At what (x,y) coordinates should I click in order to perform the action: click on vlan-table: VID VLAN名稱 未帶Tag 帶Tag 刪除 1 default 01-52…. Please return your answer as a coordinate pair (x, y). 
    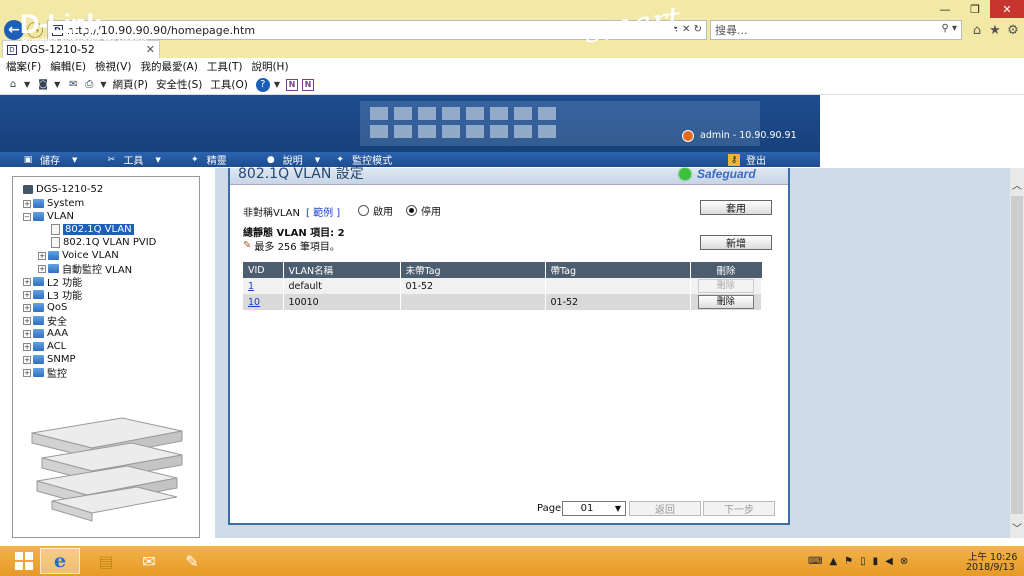
    Looking at the image, I should click on (502, 286).